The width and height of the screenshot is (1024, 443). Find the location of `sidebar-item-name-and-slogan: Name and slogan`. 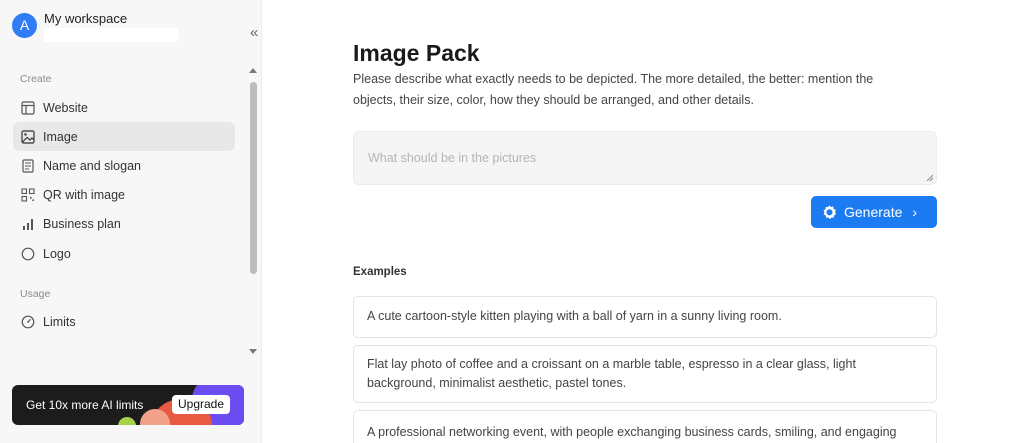

sidebar-item-name-and-slogan: Name and slogan is located at coordinates (124, 165).